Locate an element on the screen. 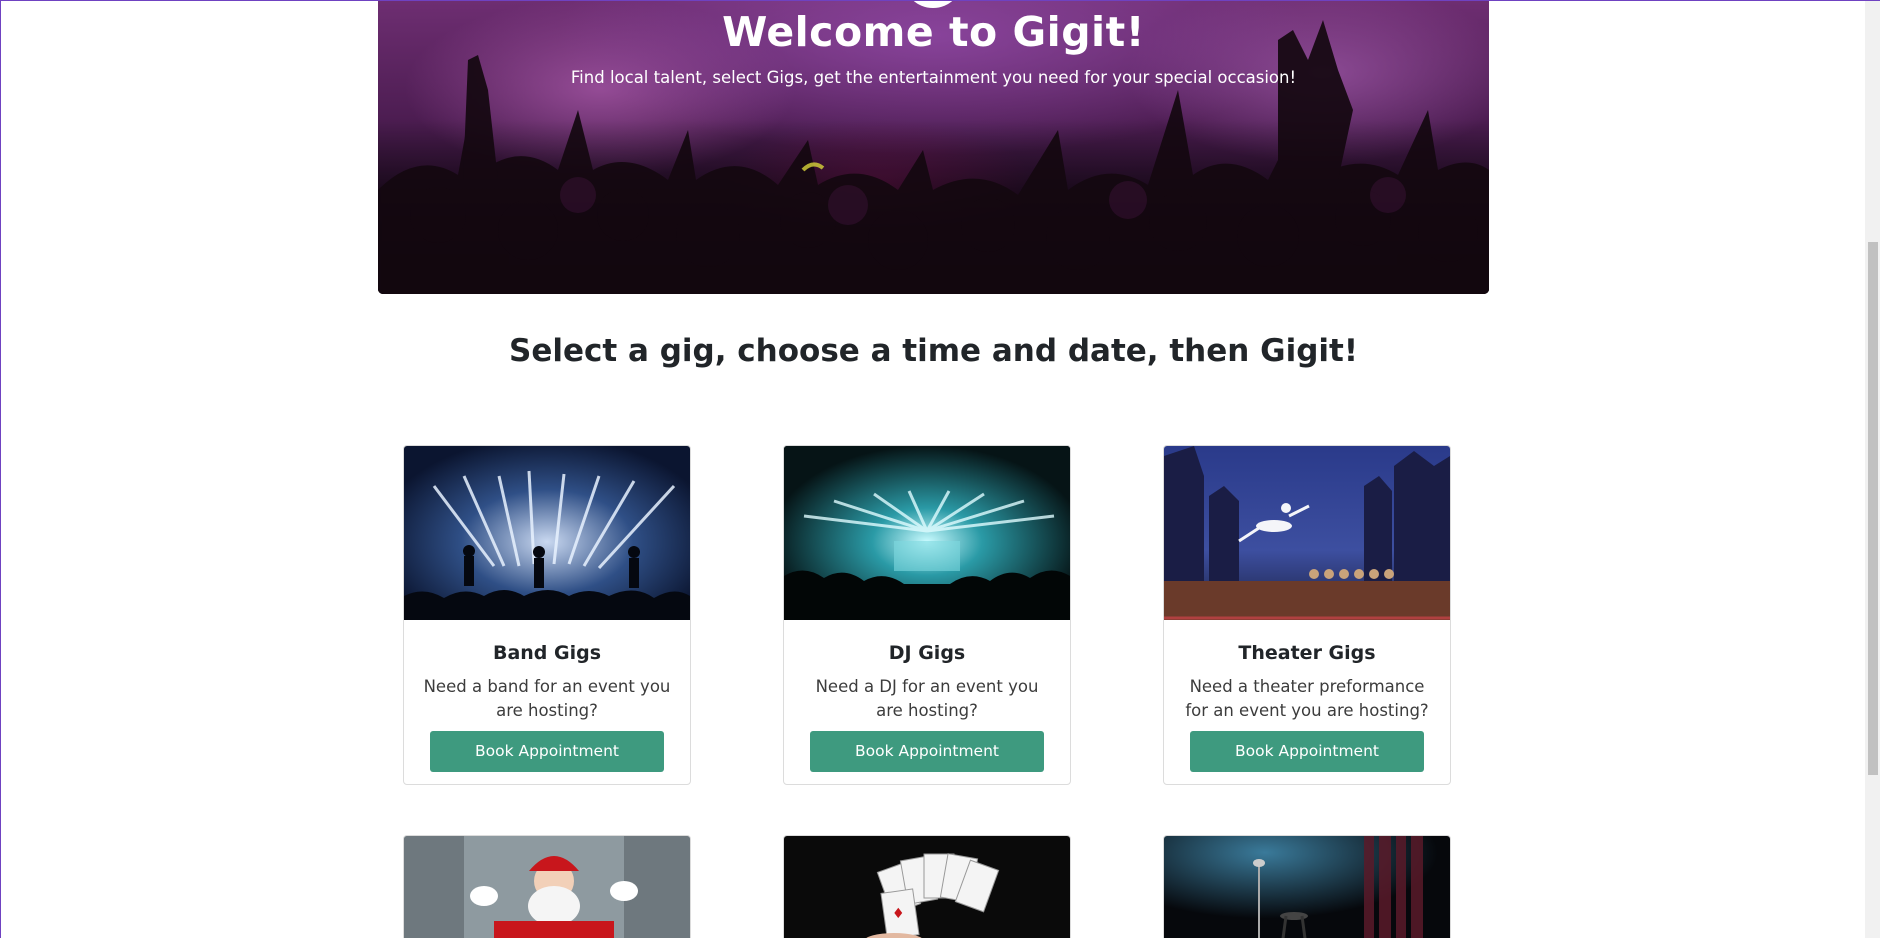  card-title: Theater Gigs is located at coordinates (1307, 653).